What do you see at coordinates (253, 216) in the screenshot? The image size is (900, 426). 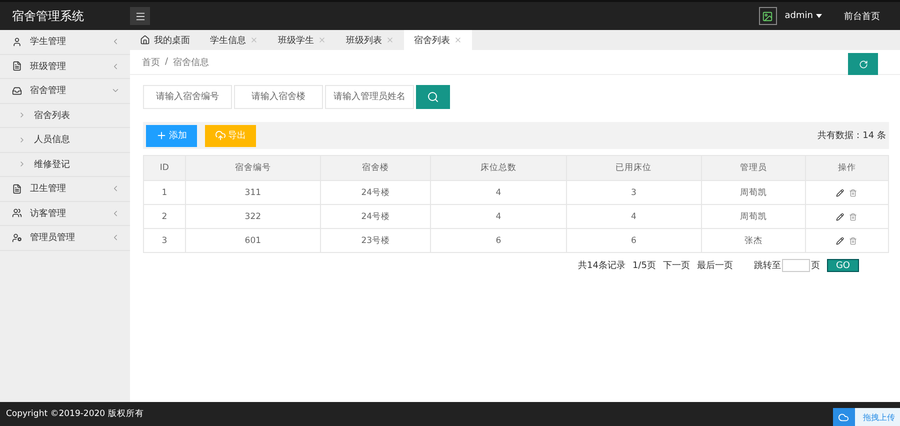 I see `table-cell: 322` at bounding box center [253, 216].